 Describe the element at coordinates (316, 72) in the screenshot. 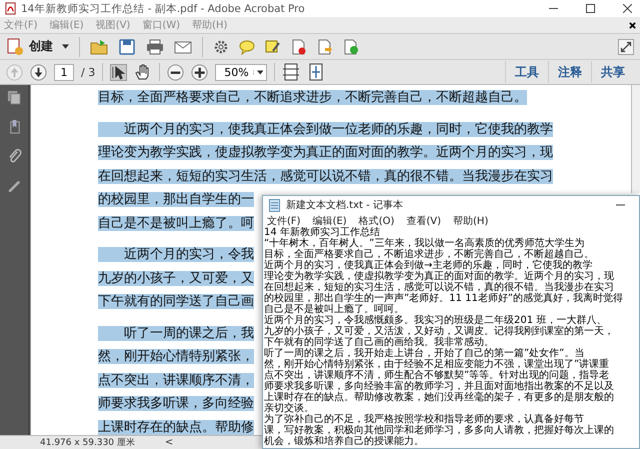

I see `fit-width-icon` at that location.